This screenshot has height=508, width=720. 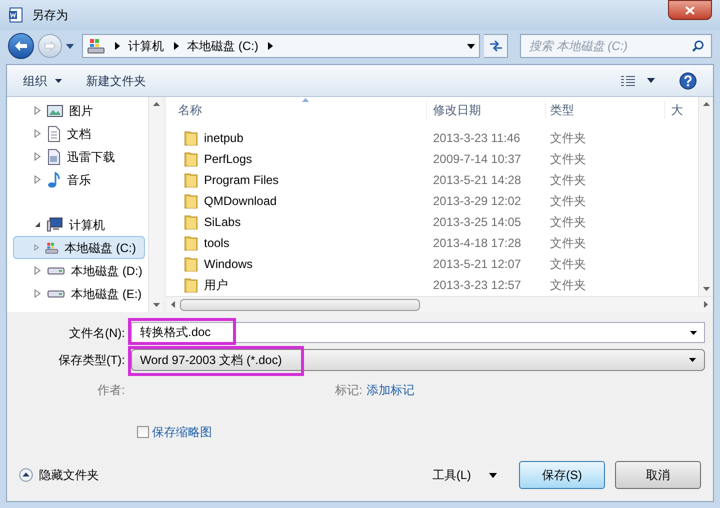 I want to click on file-row: Windows 2013-5-21 12:07 文件夹, so click(x=432, y=263).